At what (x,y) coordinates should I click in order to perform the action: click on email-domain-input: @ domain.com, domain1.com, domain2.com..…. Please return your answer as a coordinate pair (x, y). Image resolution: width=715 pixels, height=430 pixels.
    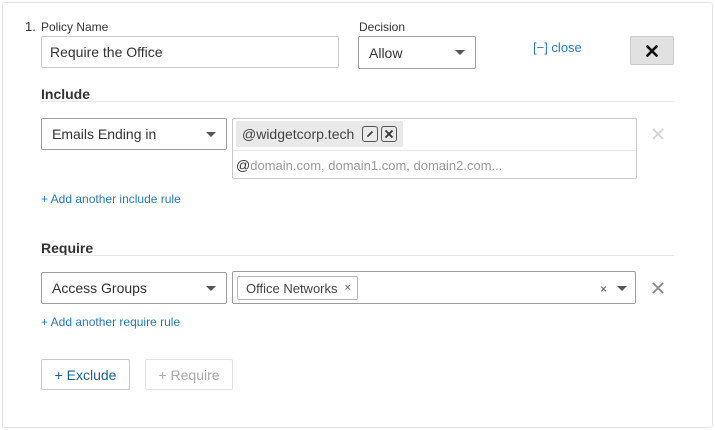
    Looking at the image, I should click on (369, 165).